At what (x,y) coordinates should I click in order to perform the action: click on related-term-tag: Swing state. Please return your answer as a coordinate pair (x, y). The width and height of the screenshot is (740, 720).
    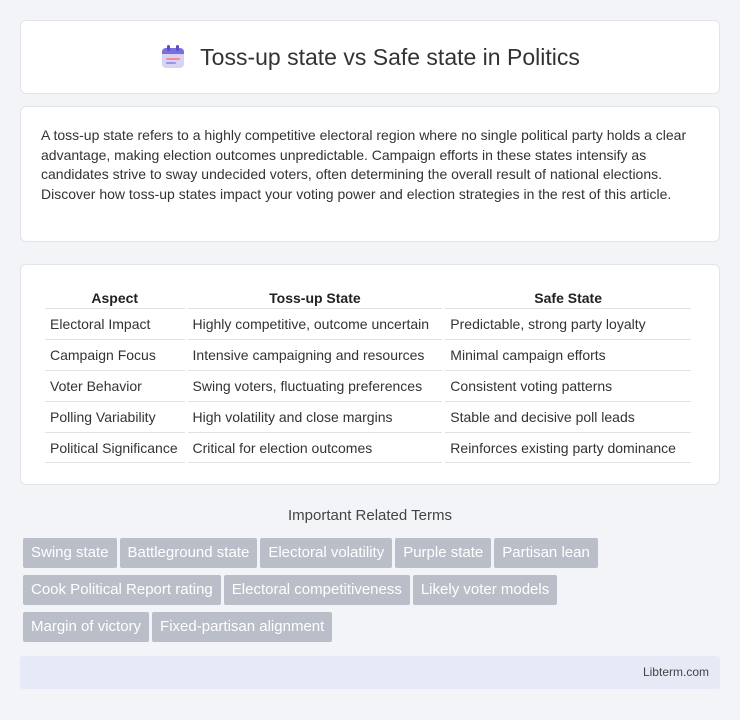
    Looking at the image, I should click on (70, 553).